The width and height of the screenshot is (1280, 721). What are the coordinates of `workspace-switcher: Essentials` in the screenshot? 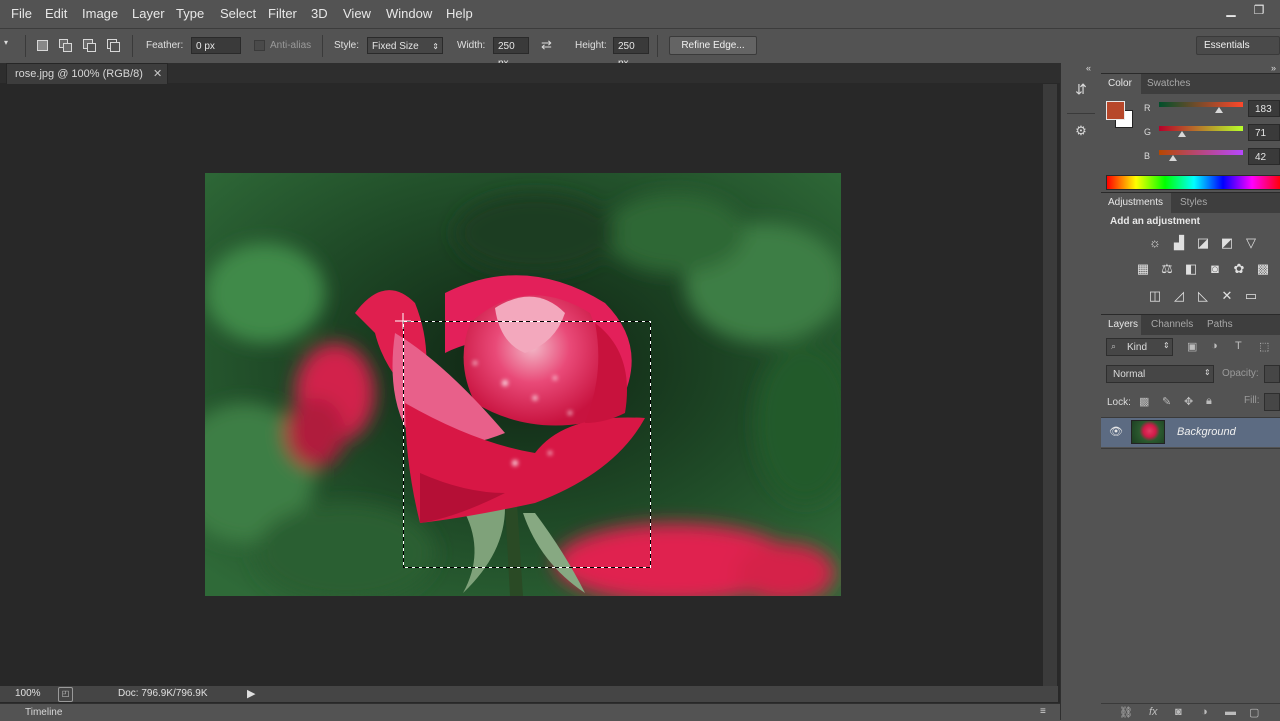 It's located at (1238, 45).